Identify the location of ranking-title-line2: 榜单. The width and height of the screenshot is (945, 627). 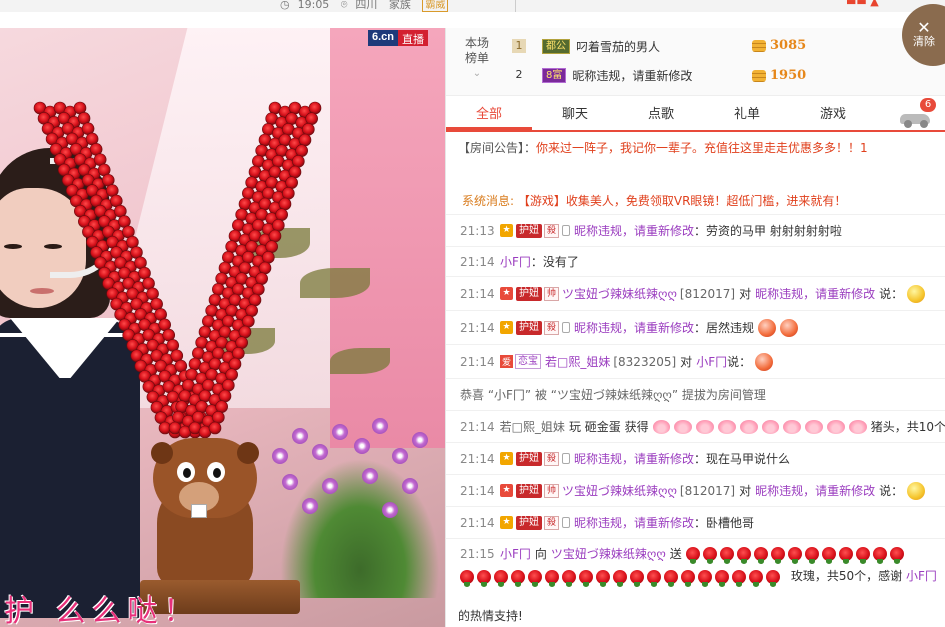
(476, 58).